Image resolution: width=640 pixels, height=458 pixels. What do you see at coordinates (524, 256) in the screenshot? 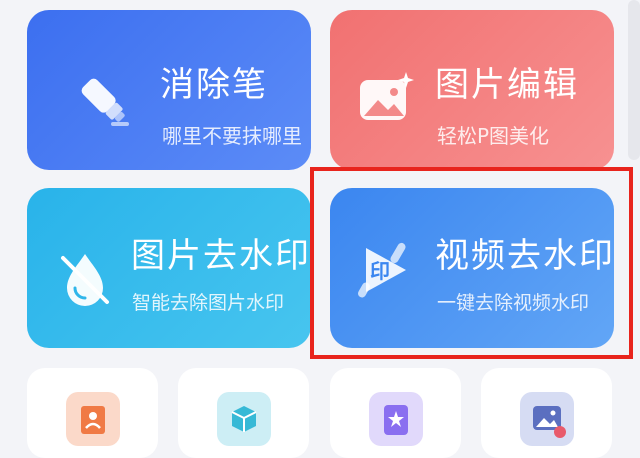
I see `card-title: 视频去水印` at bounding box center [524, 256].